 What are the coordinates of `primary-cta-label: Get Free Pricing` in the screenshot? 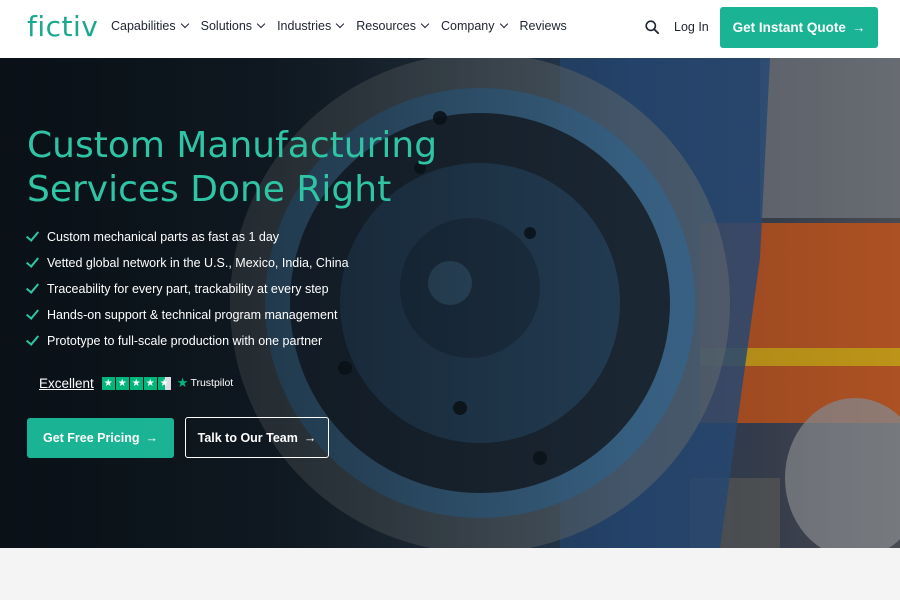 It's located at (91, 438).